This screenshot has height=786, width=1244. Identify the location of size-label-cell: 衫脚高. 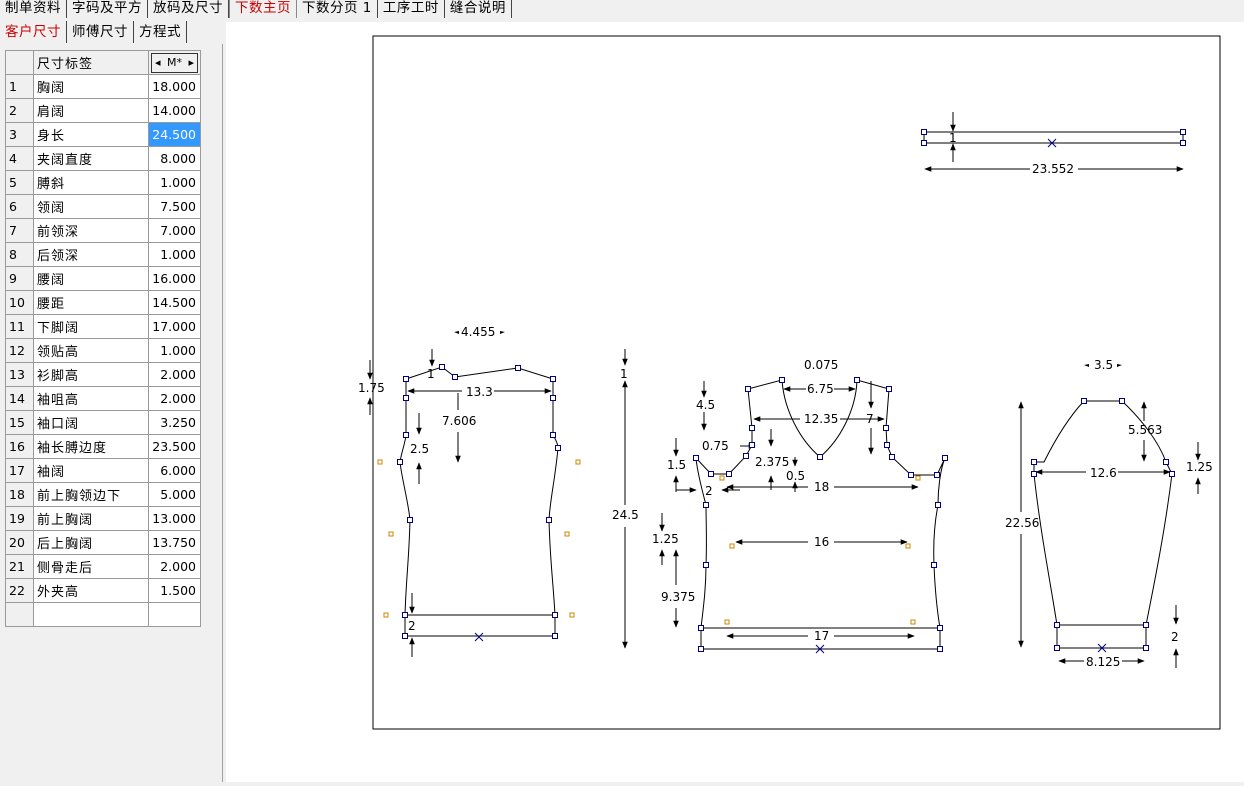
(91, 374).